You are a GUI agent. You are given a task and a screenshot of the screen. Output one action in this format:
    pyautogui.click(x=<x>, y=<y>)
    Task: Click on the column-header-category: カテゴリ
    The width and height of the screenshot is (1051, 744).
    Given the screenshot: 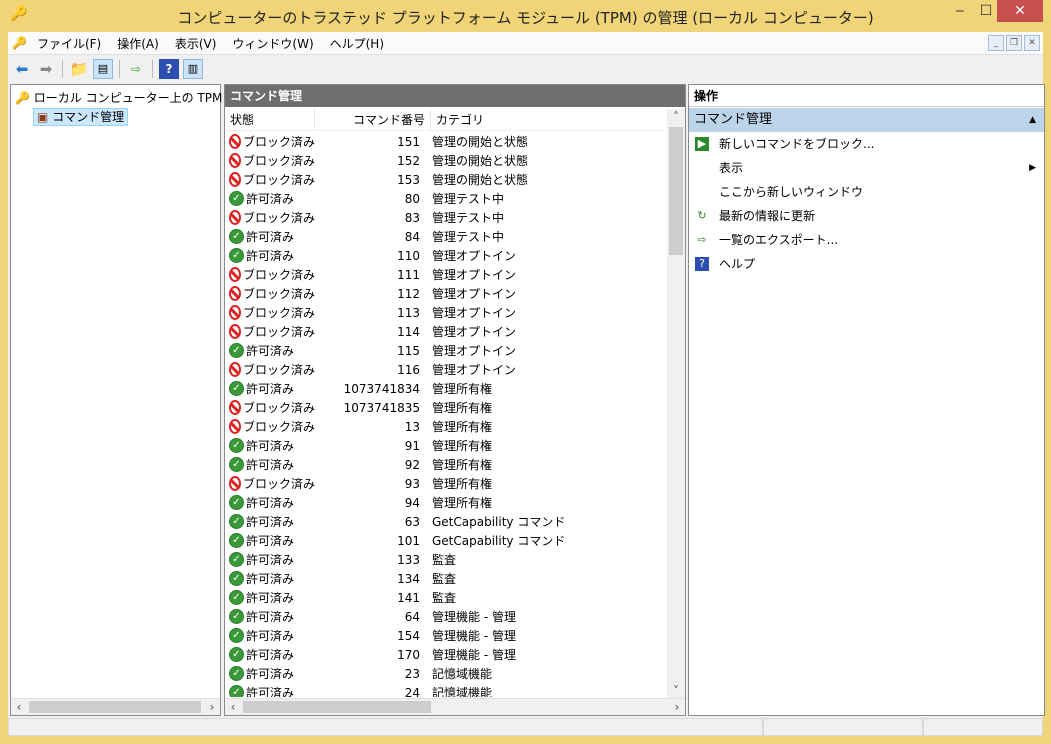 What is the action you would take?
    pyautogui.click(x=548, y=119)
    